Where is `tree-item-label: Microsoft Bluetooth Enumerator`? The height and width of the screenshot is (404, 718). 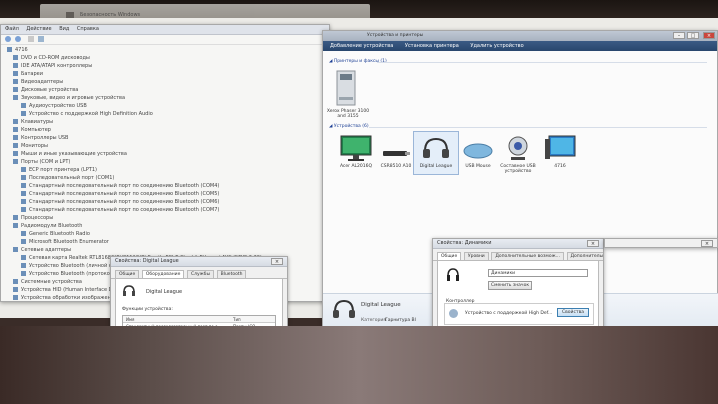
tree-item-label: Microsoft Bluetooth Enumerator is located at coordinates (69, 242).